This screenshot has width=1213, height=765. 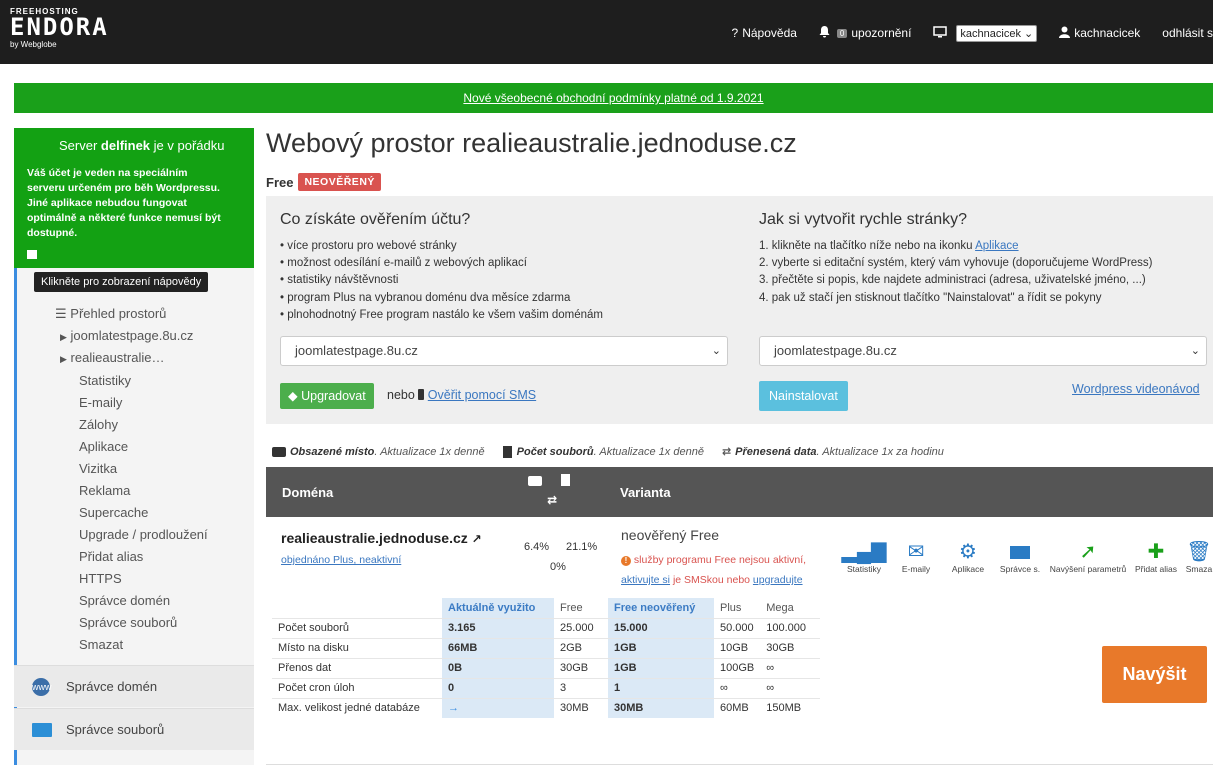 What do you see at coordinates (455, 668) in the screenshot?
I see `cell-value: 0B` at bounding box center [455, 668].